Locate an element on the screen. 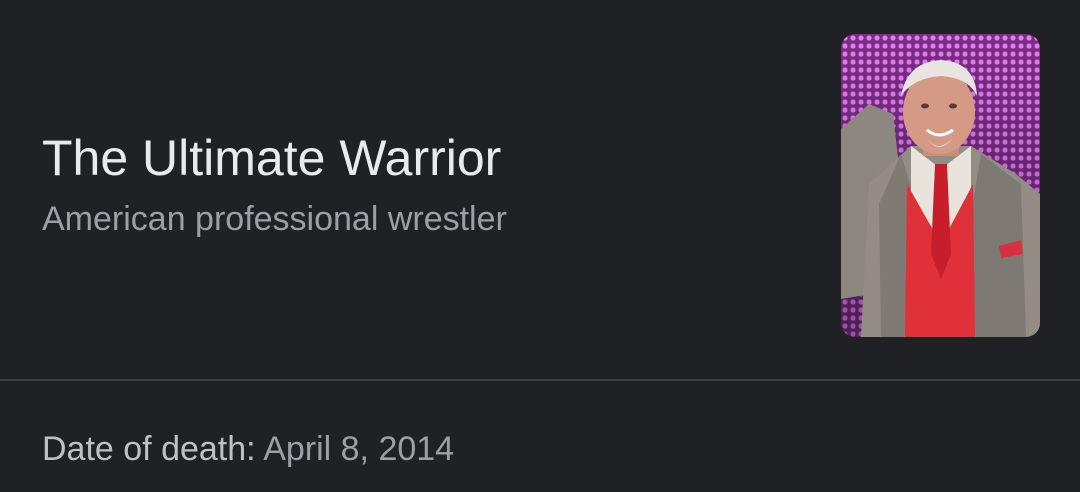 The height and width of the screenshot is (492, 1080). fact-label: Date of death: is located at coordinates (149, 449).